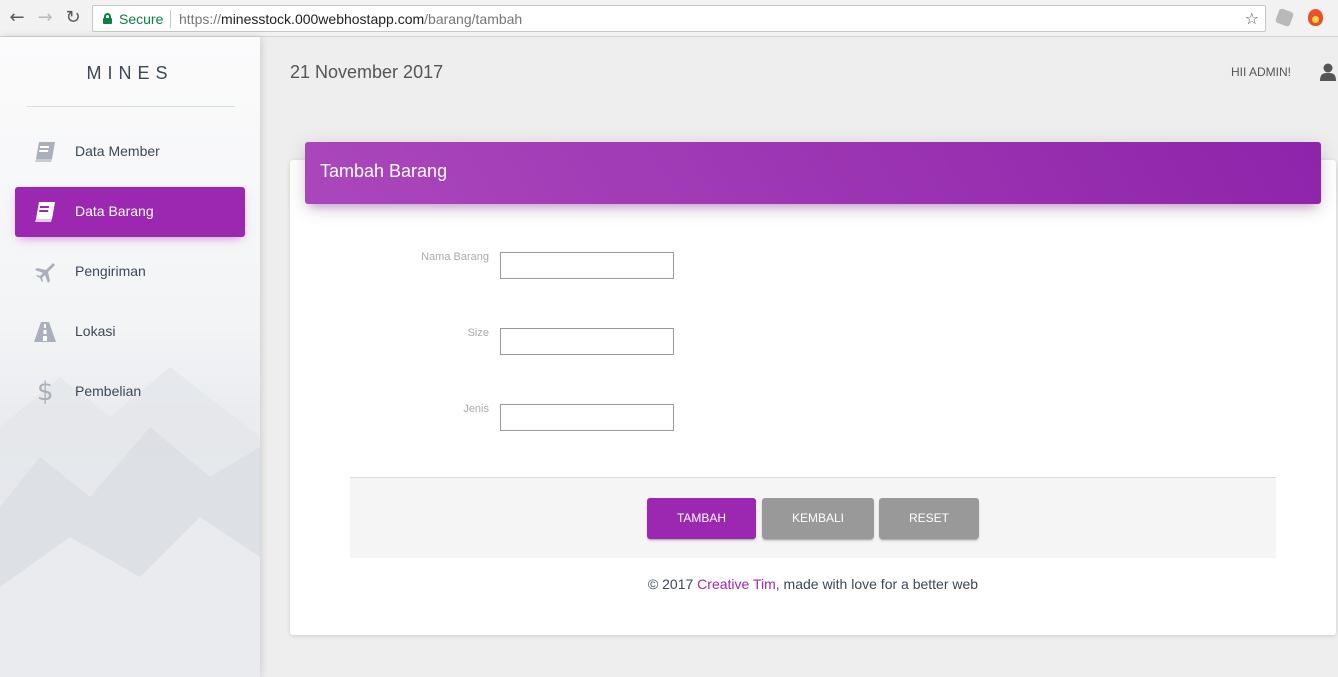 The width and height of the screenshot is (1338, 677). I want to click on nama-barang-input, so click(587, 265).